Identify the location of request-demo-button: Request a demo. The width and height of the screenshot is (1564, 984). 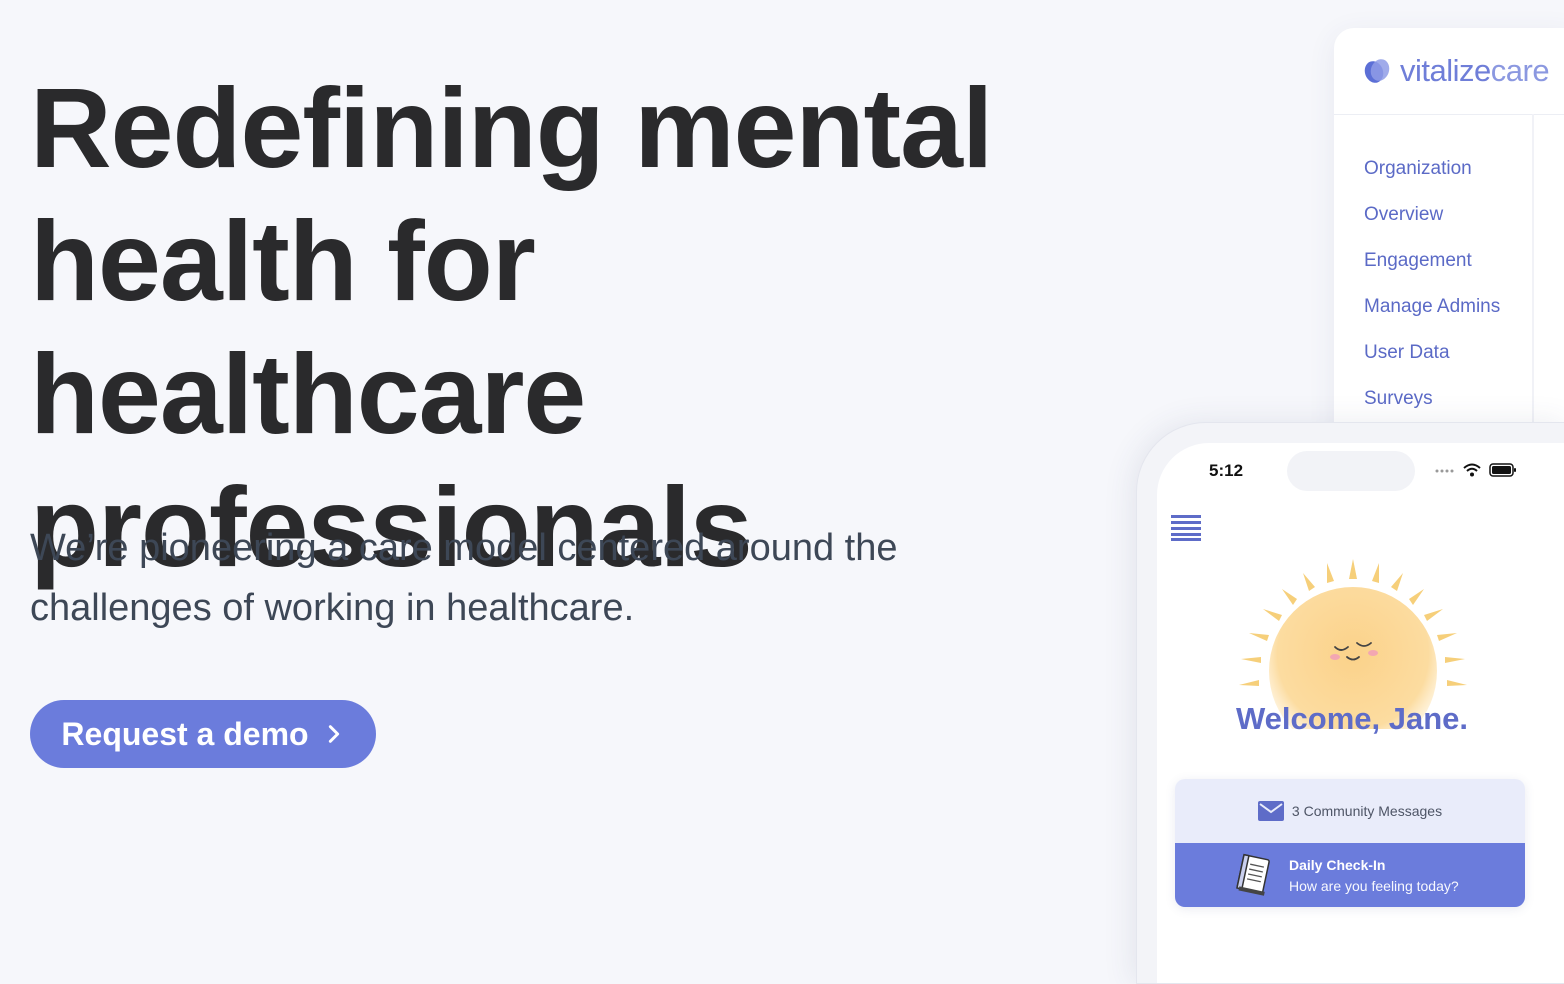
(203, 734).